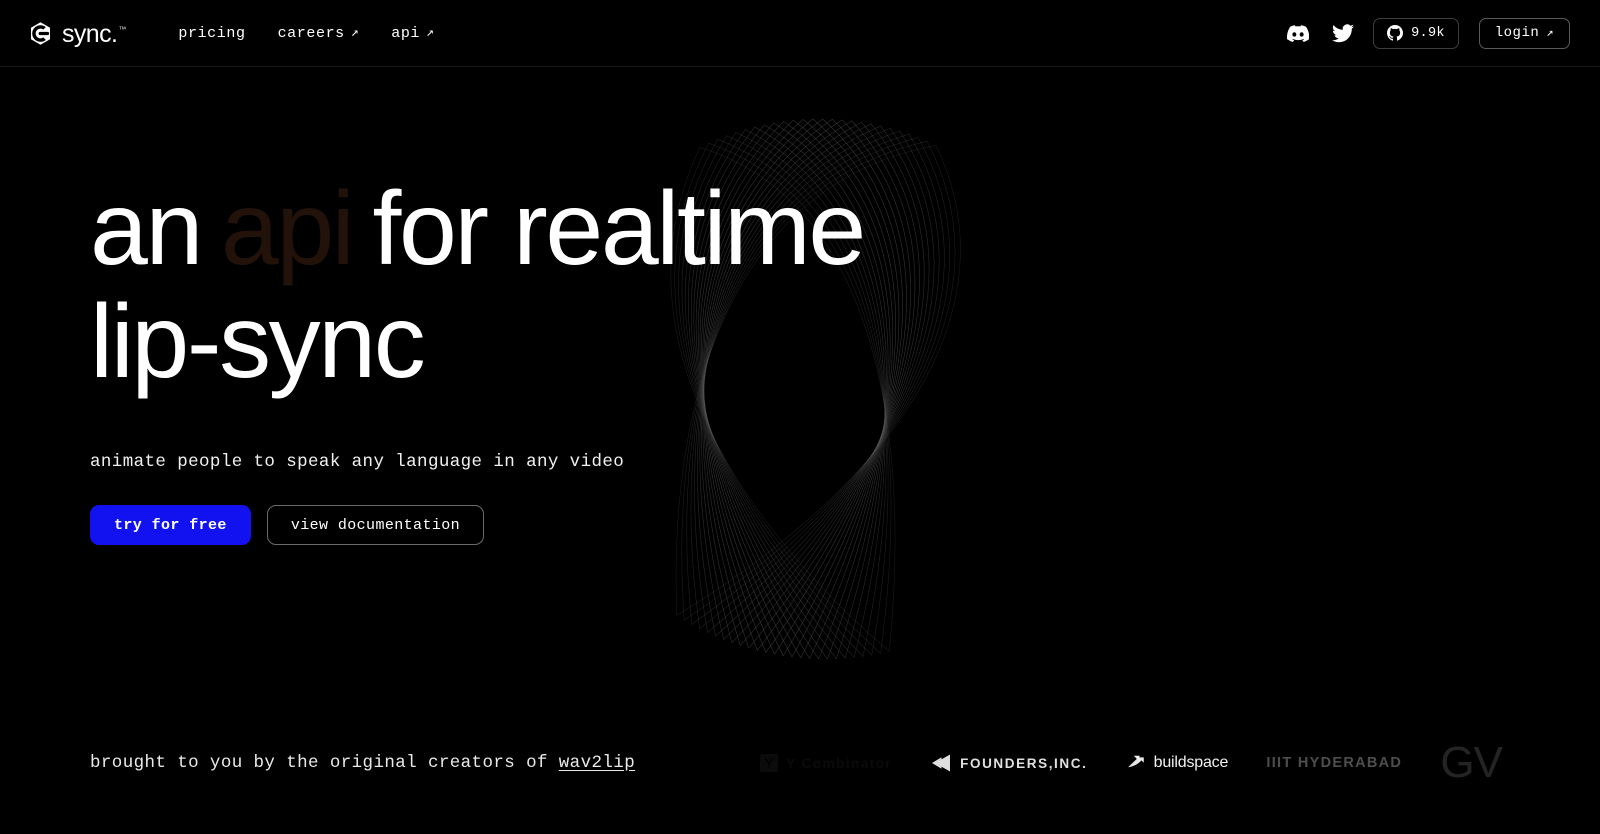 This screenshot has width=1600, height=834. I want to click on nav-link-careers-label: careers, so click(311, 33).